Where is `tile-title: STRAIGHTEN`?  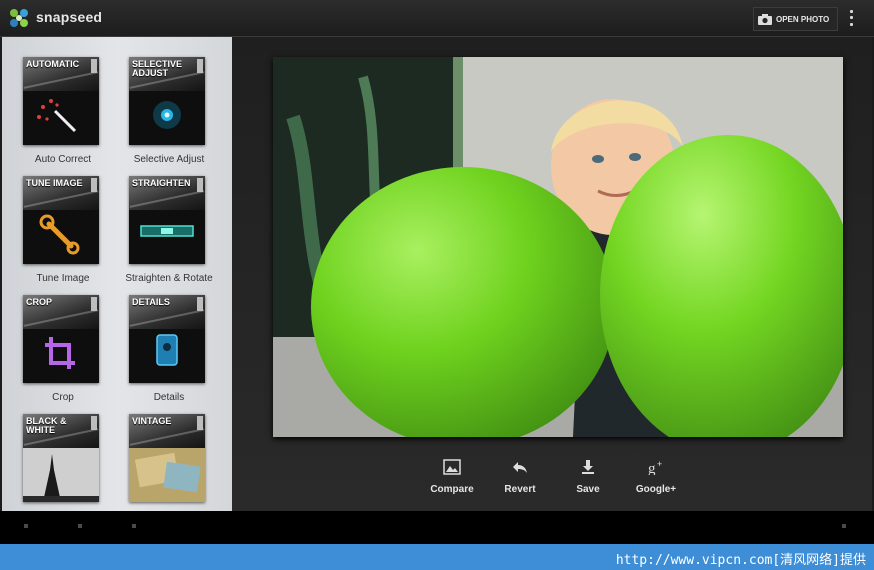 tile-title: STRAIGHTEN is located at coordinates (161, 183).